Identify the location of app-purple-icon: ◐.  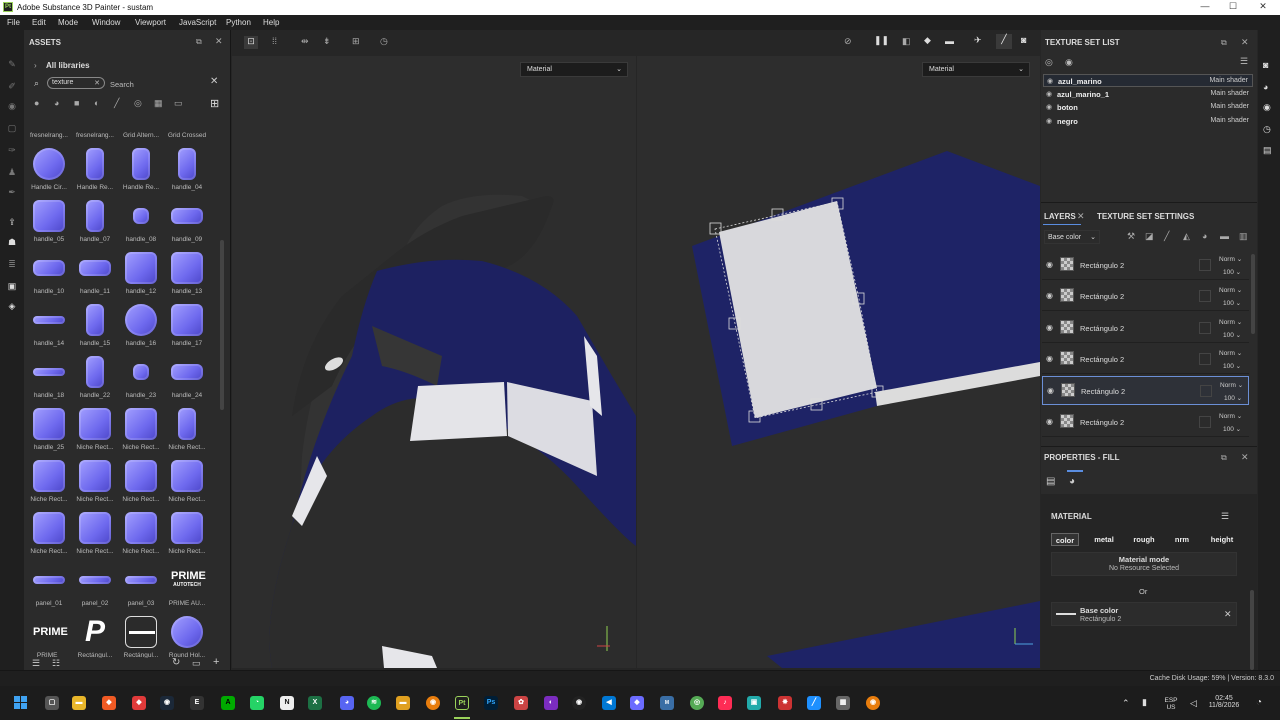
(551, 703).